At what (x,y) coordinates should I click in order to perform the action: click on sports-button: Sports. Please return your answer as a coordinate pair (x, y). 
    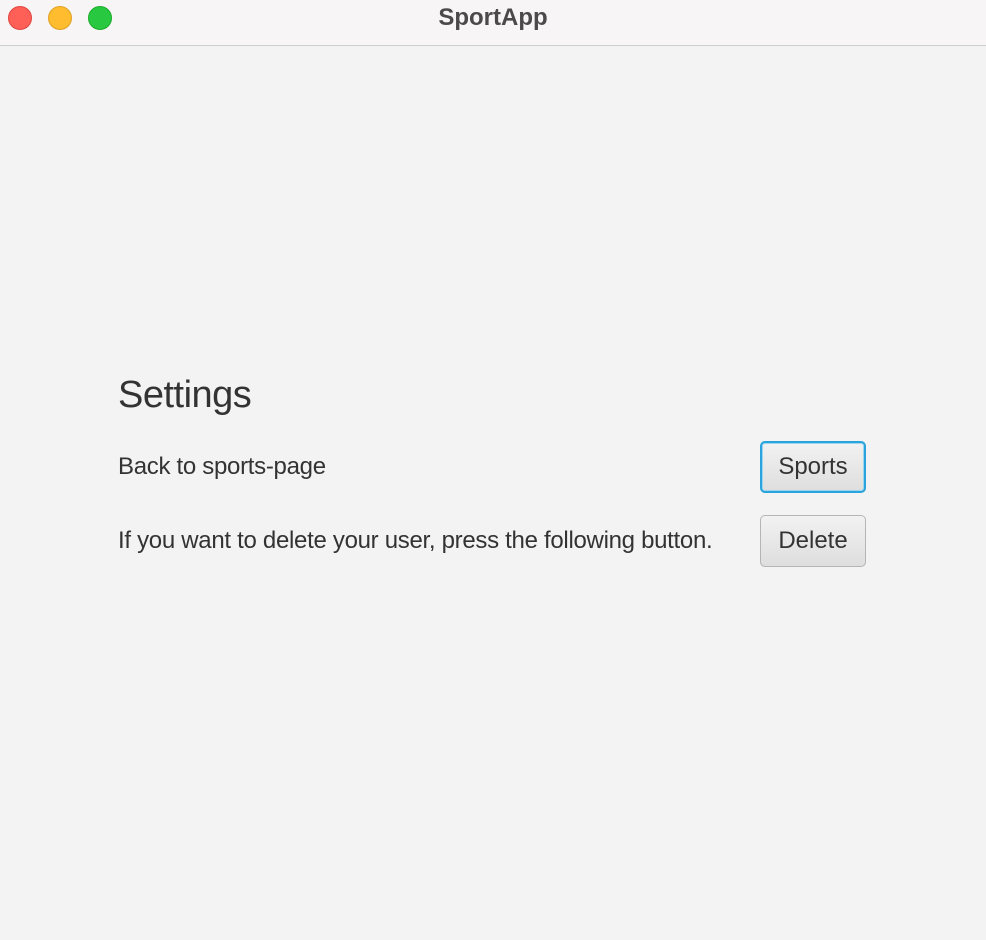
    Looking at the image, I should click on (813, 467).